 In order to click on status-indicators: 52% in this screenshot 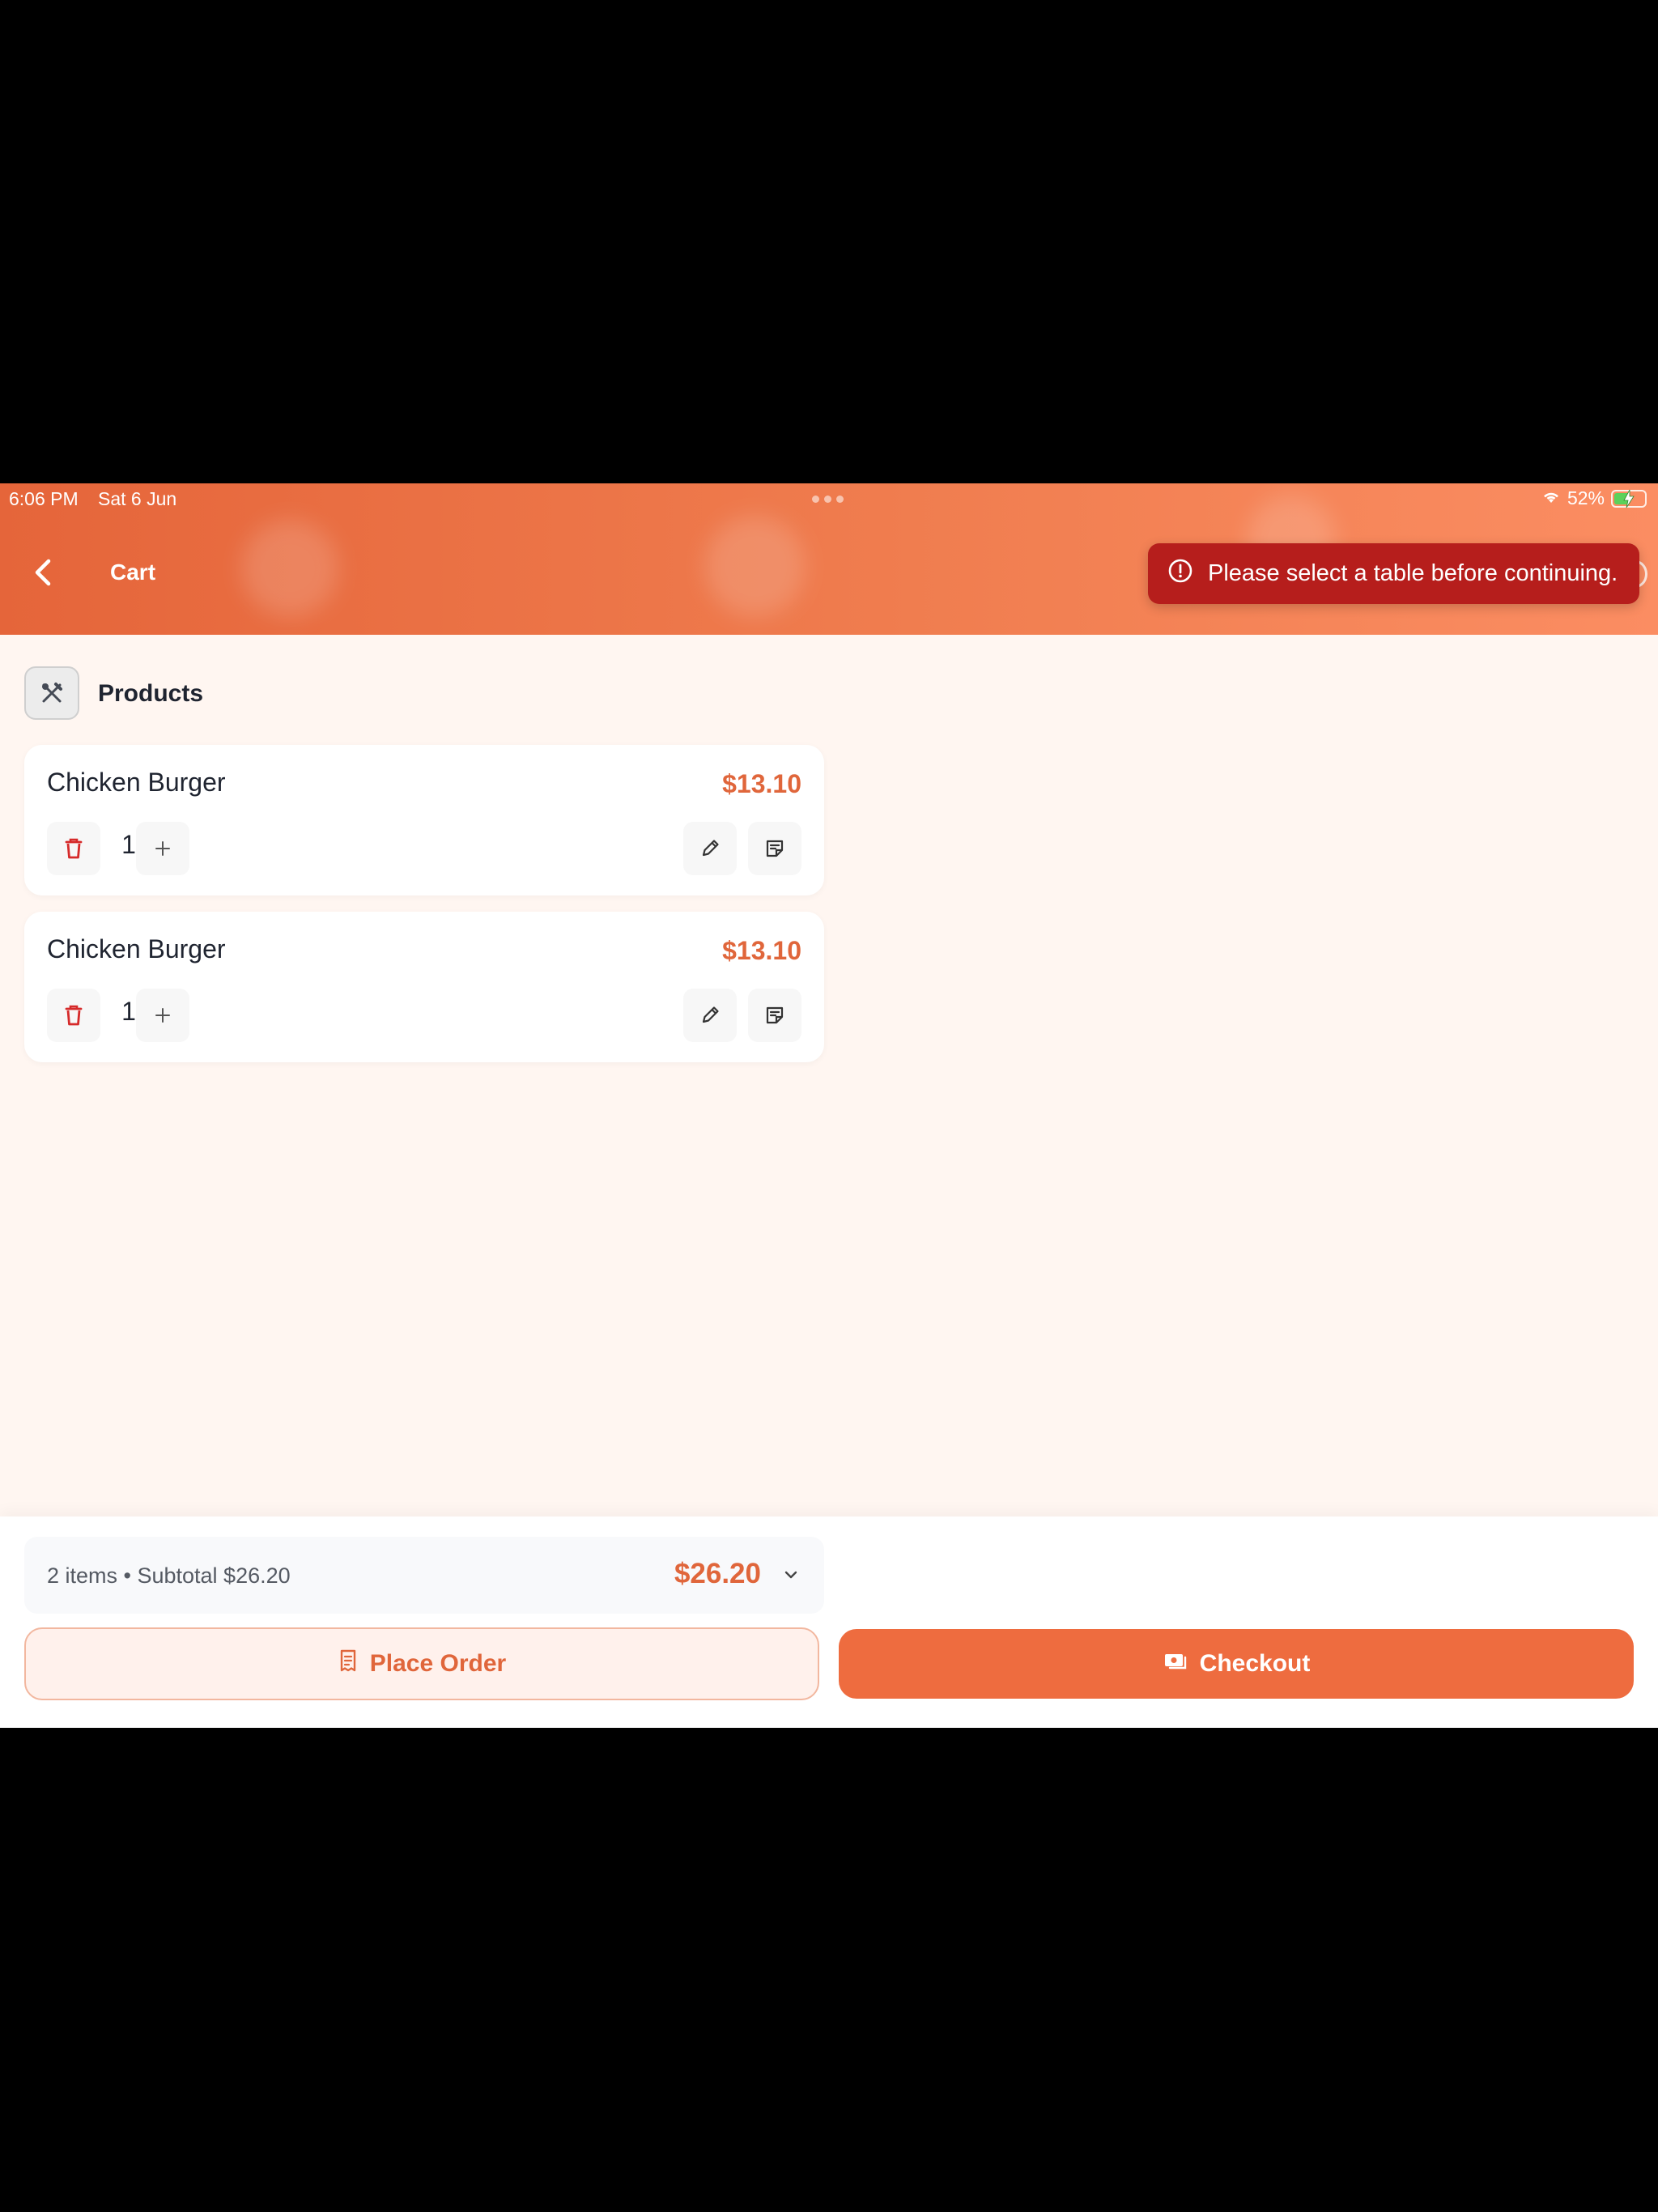, I will do `click(1594, 498)`.